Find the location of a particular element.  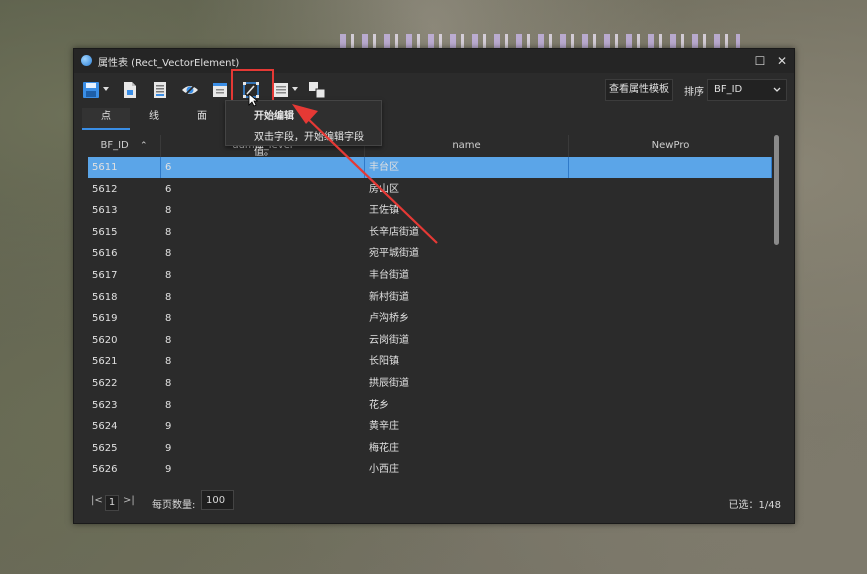

table-cell: 小西庄 is located at coordinates (467, 469).